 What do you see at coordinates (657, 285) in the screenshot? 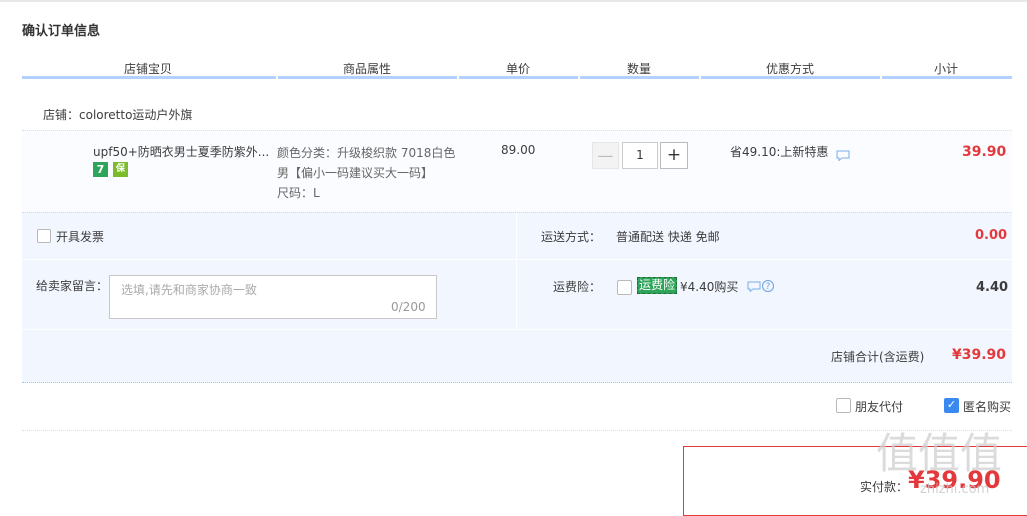
I see `insurance-tag: 运费险` at bounding box center [657, 285].